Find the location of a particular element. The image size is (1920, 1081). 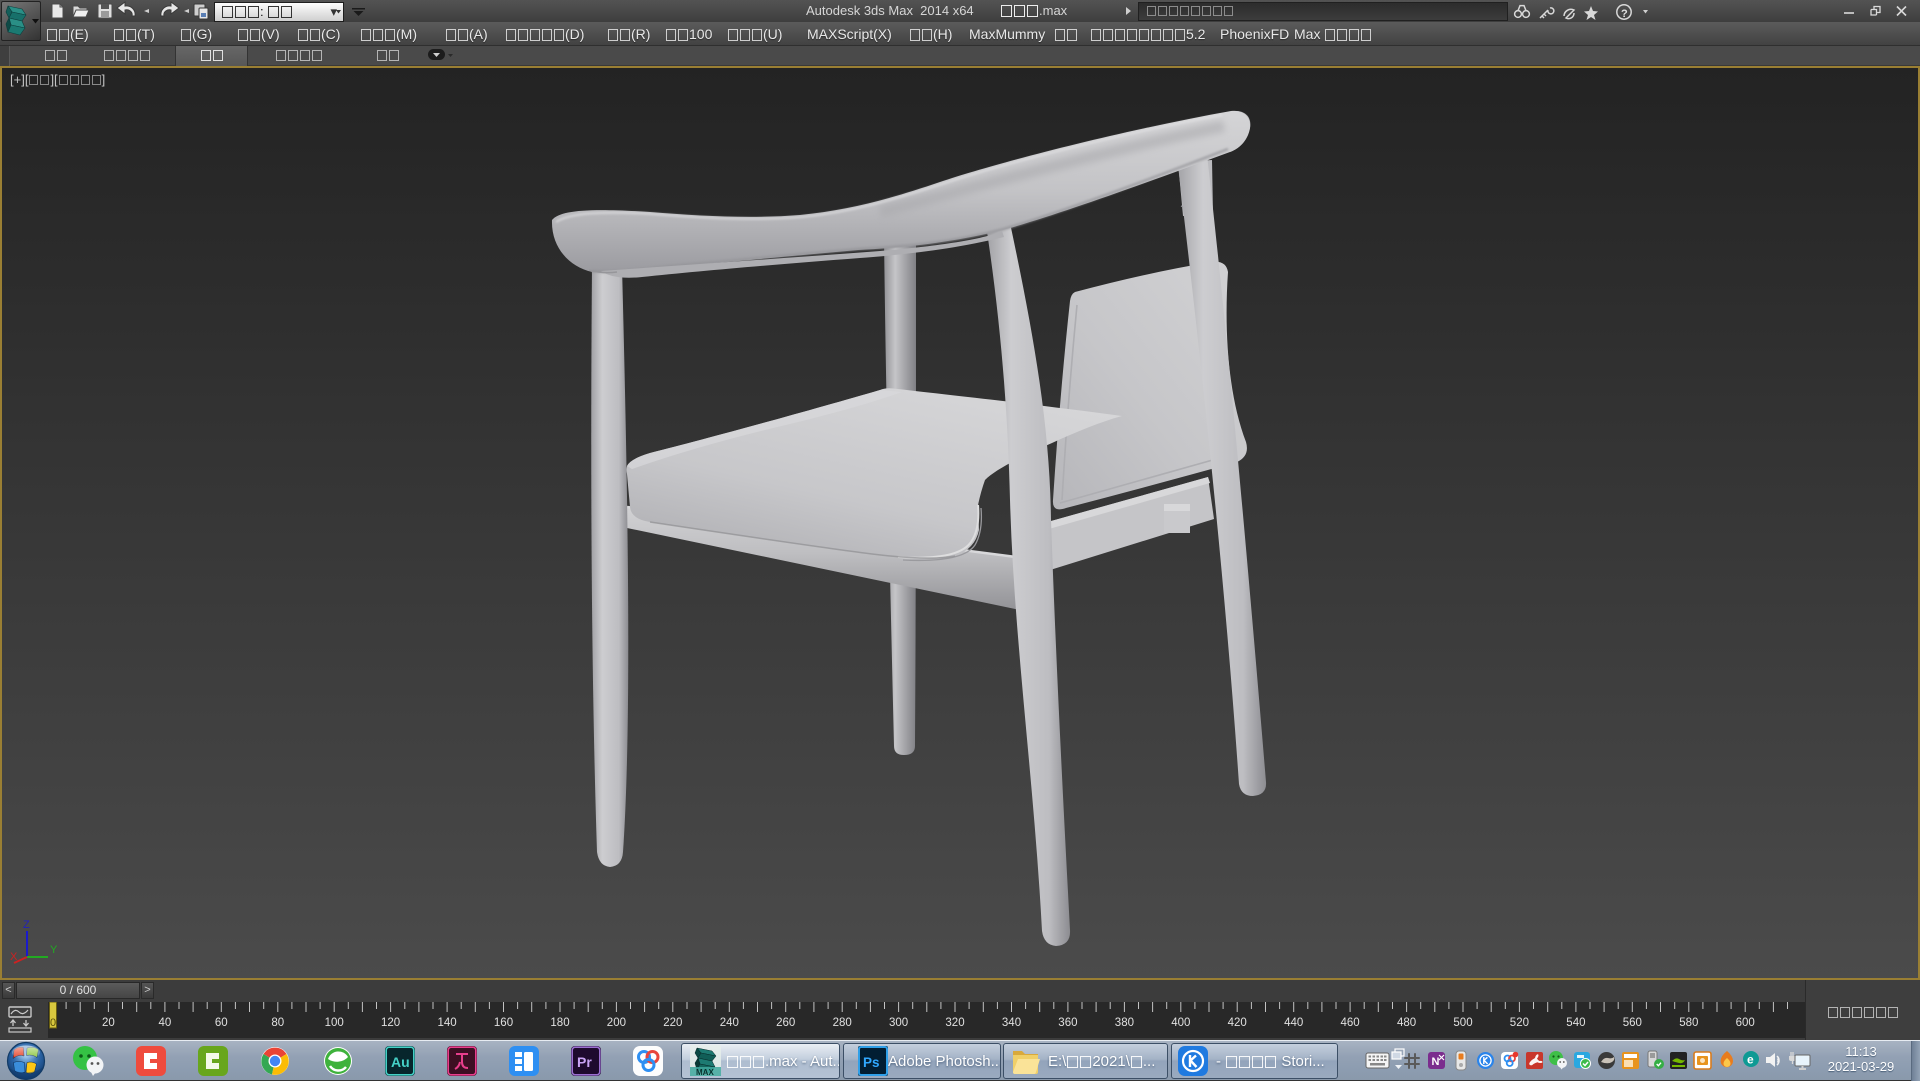

svg-text: 20 is located at coordinates (108, 1023).